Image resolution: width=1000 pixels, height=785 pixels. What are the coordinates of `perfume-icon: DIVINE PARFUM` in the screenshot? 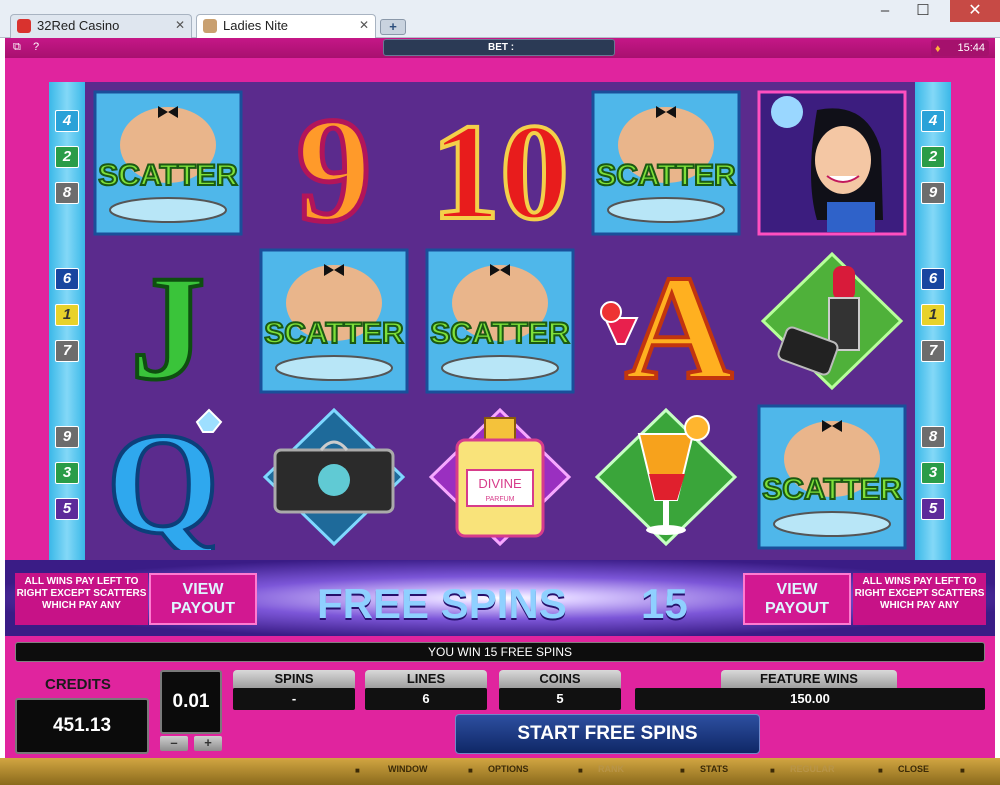 It's located at (500, 477).